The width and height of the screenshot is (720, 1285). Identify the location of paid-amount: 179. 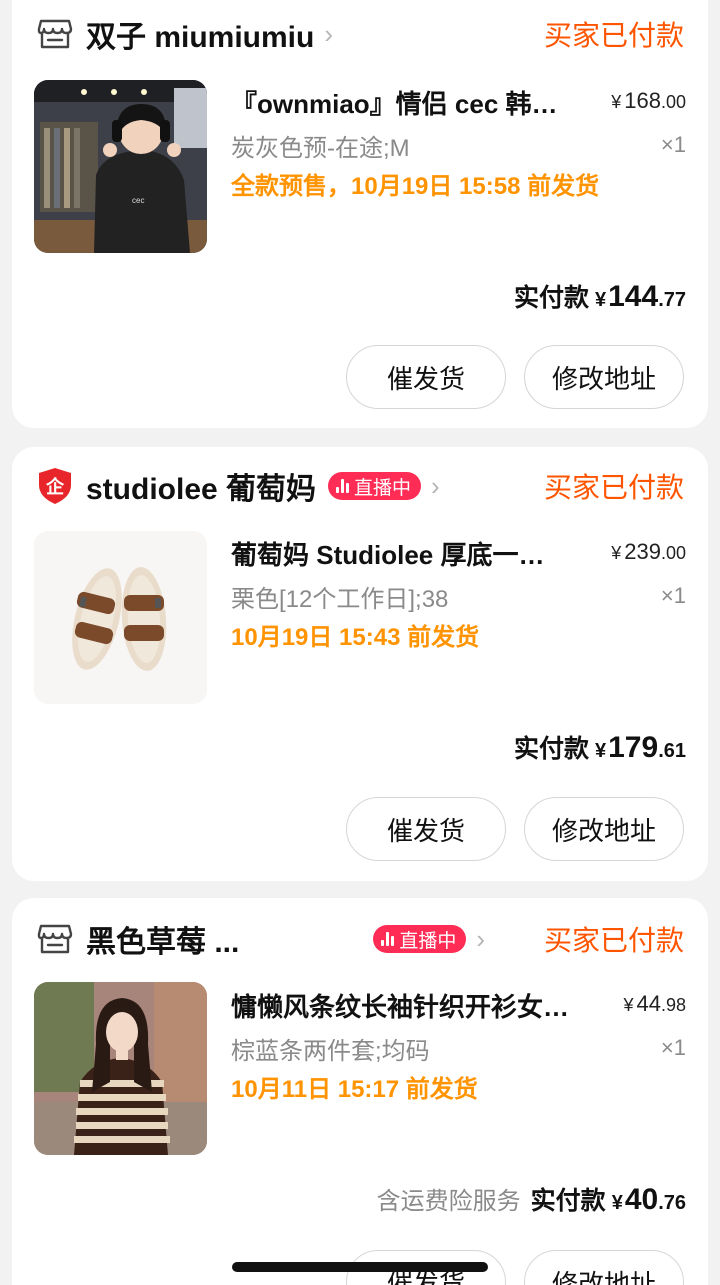
(633, 747).